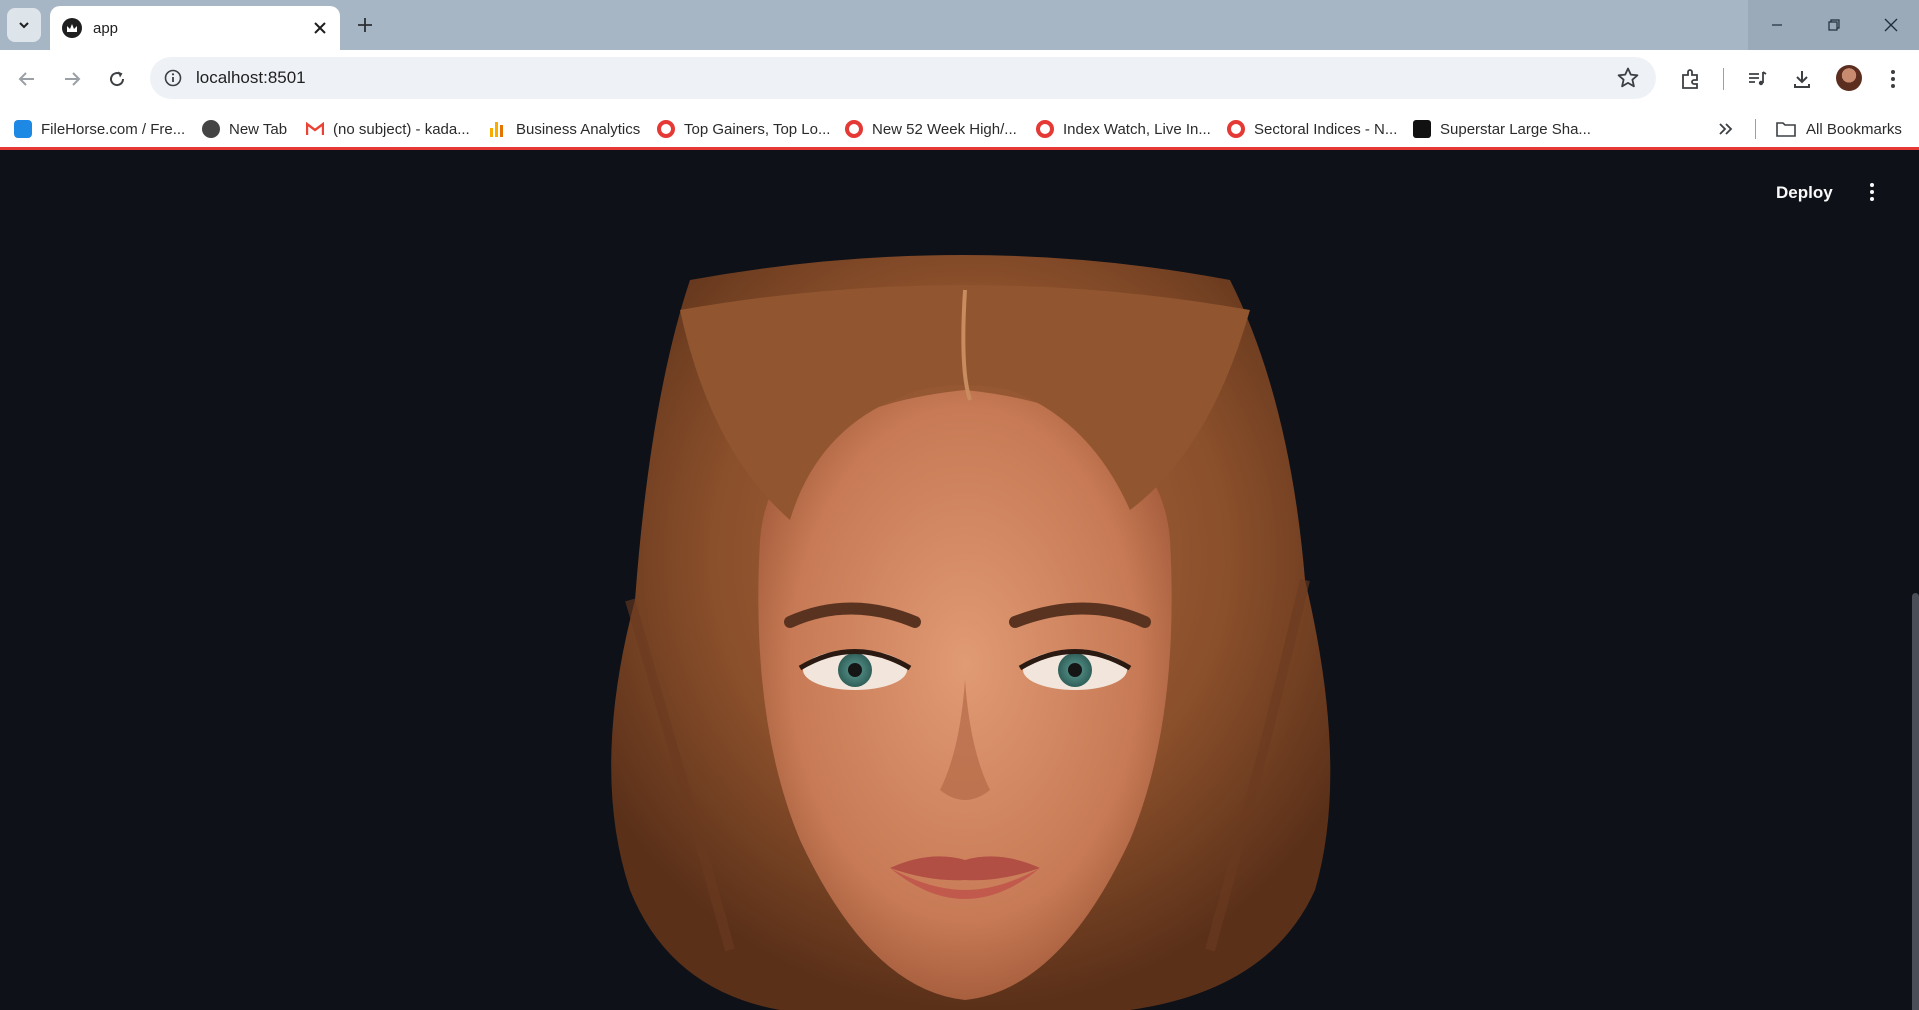 The width and height of the screenshot is (1919, 1010). Describe the element at coordinates (1893, 79) in the screenshot. I see `browser-menu-icon` at that location.